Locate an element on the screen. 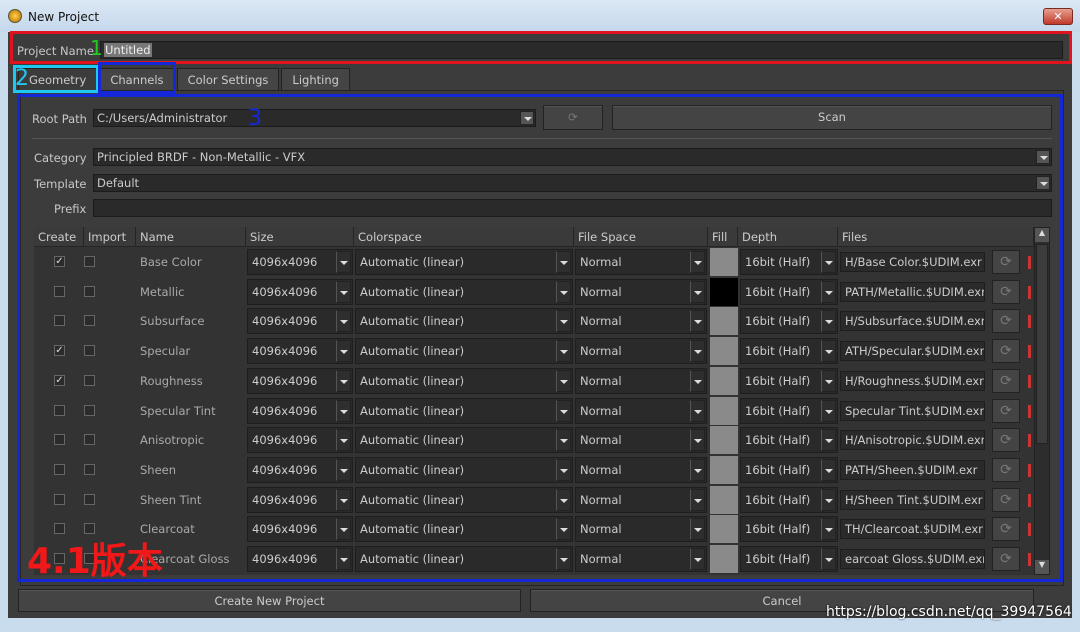  annotation-number-2: 2 is located at coordinates (22, 78).